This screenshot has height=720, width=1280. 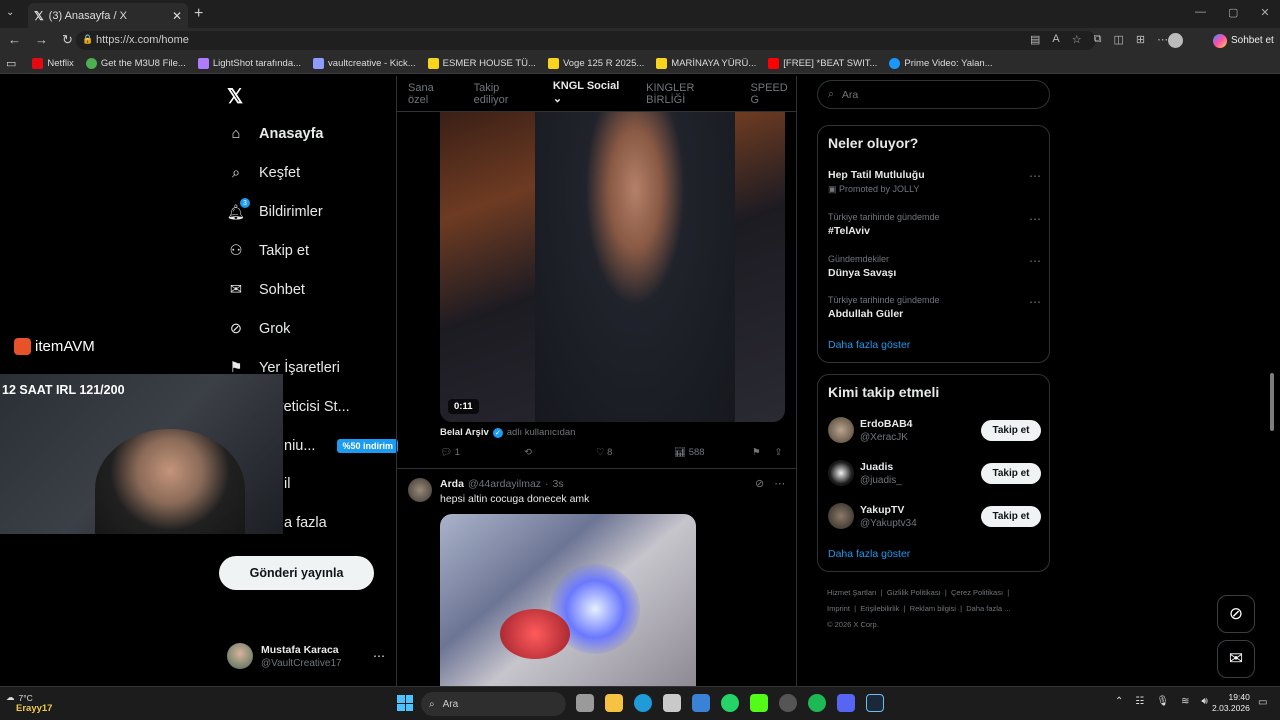 I want to click on close-tab-icon: ✕, so click(x=177, y=16).